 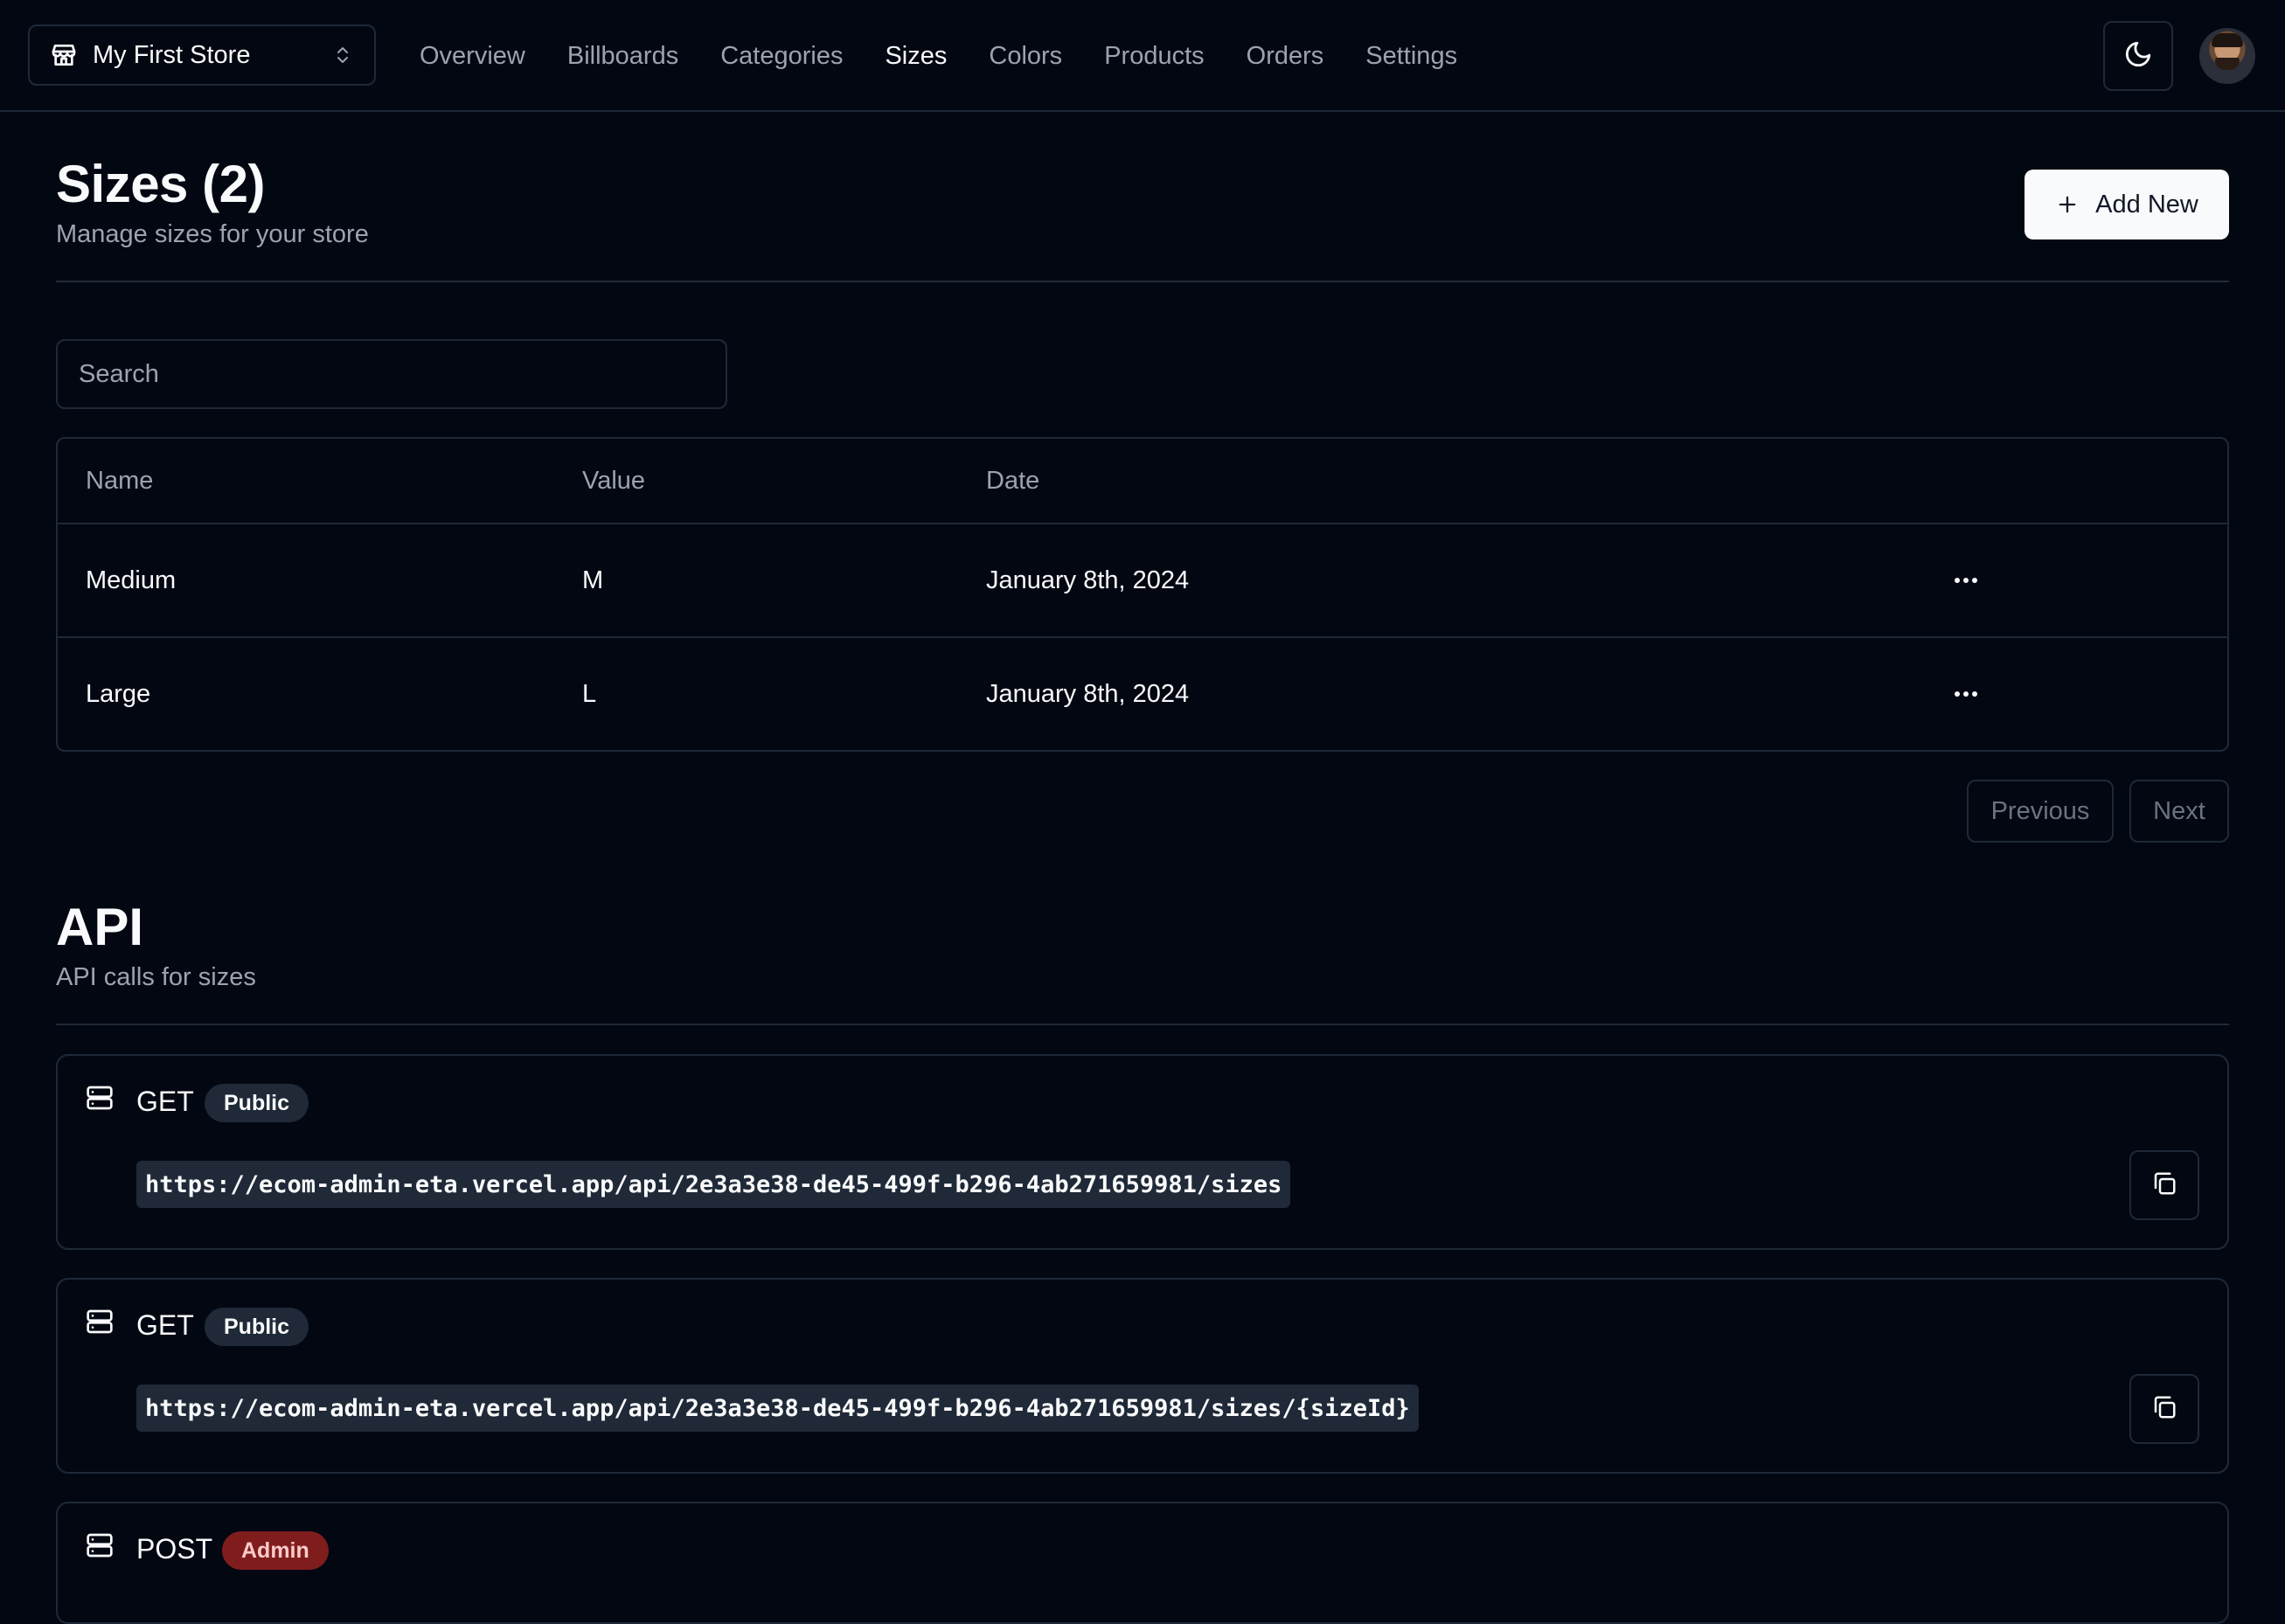 I want to click on header-divider, so click(x=1142, y=281).